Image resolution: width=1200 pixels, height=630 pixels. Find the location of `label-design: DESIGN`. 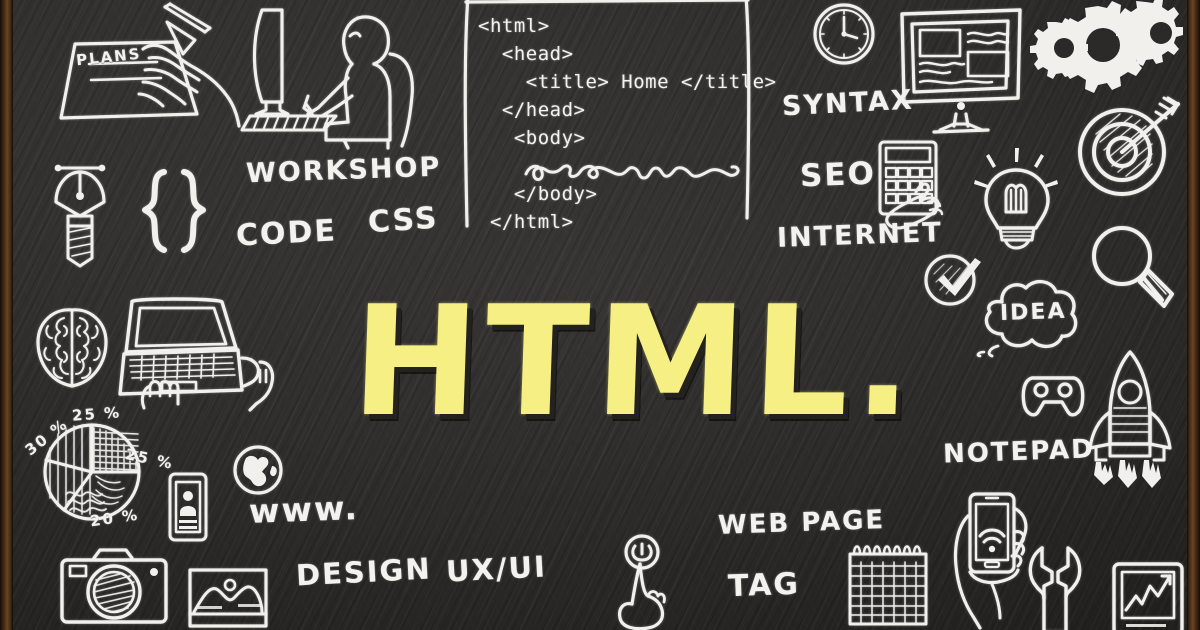

label-design: DESIGN is located at coordinates (364, 572).